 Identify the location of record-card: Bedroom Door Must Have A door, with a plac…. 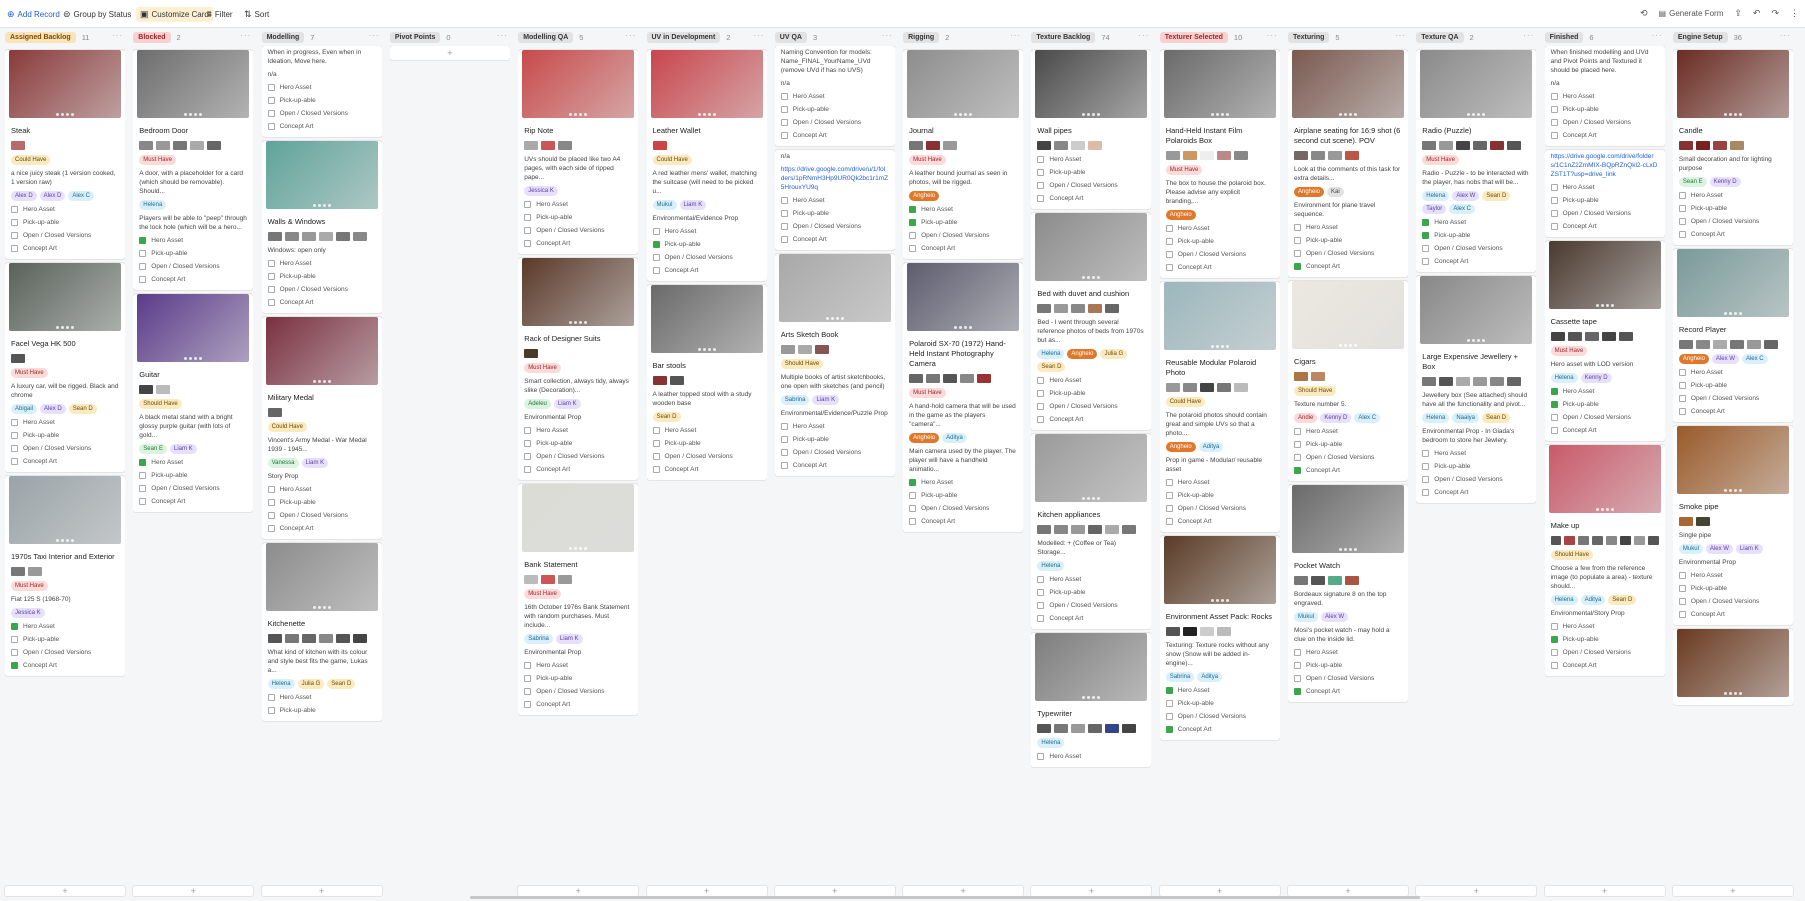
(193, 170).